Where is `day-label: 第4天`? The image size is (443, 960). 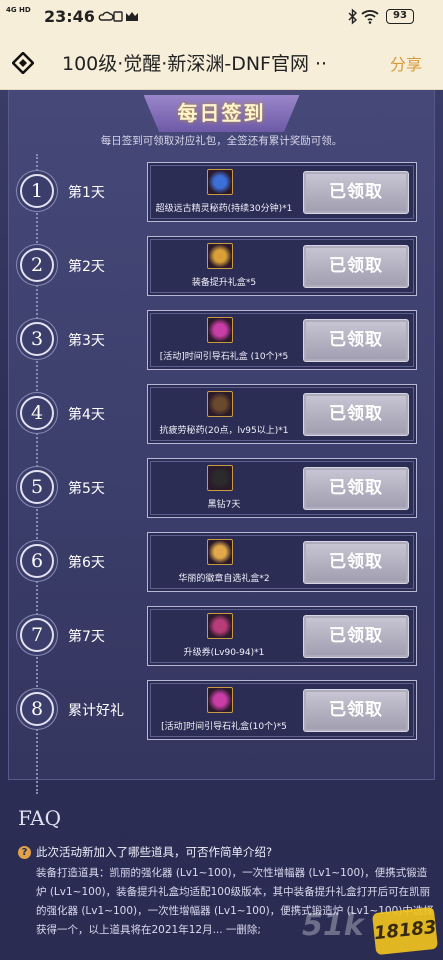
day-label: 第4天 is located at coordinates (86, 415).